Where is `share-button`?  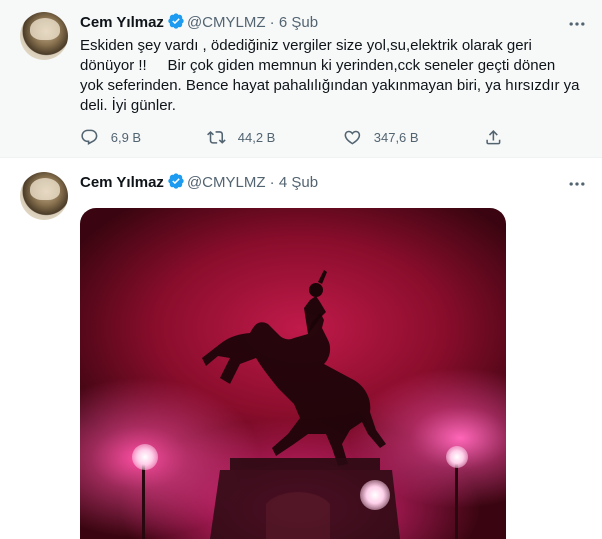
share-button is located at coordinates (499, 137).